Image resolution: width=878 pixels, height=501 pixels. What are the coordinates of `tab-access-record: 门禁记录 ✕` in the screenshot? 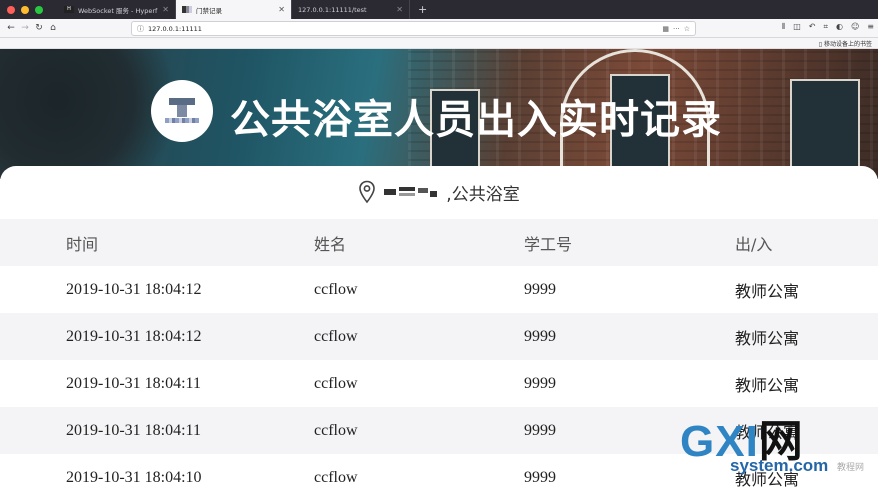 It's located at (234, 9).